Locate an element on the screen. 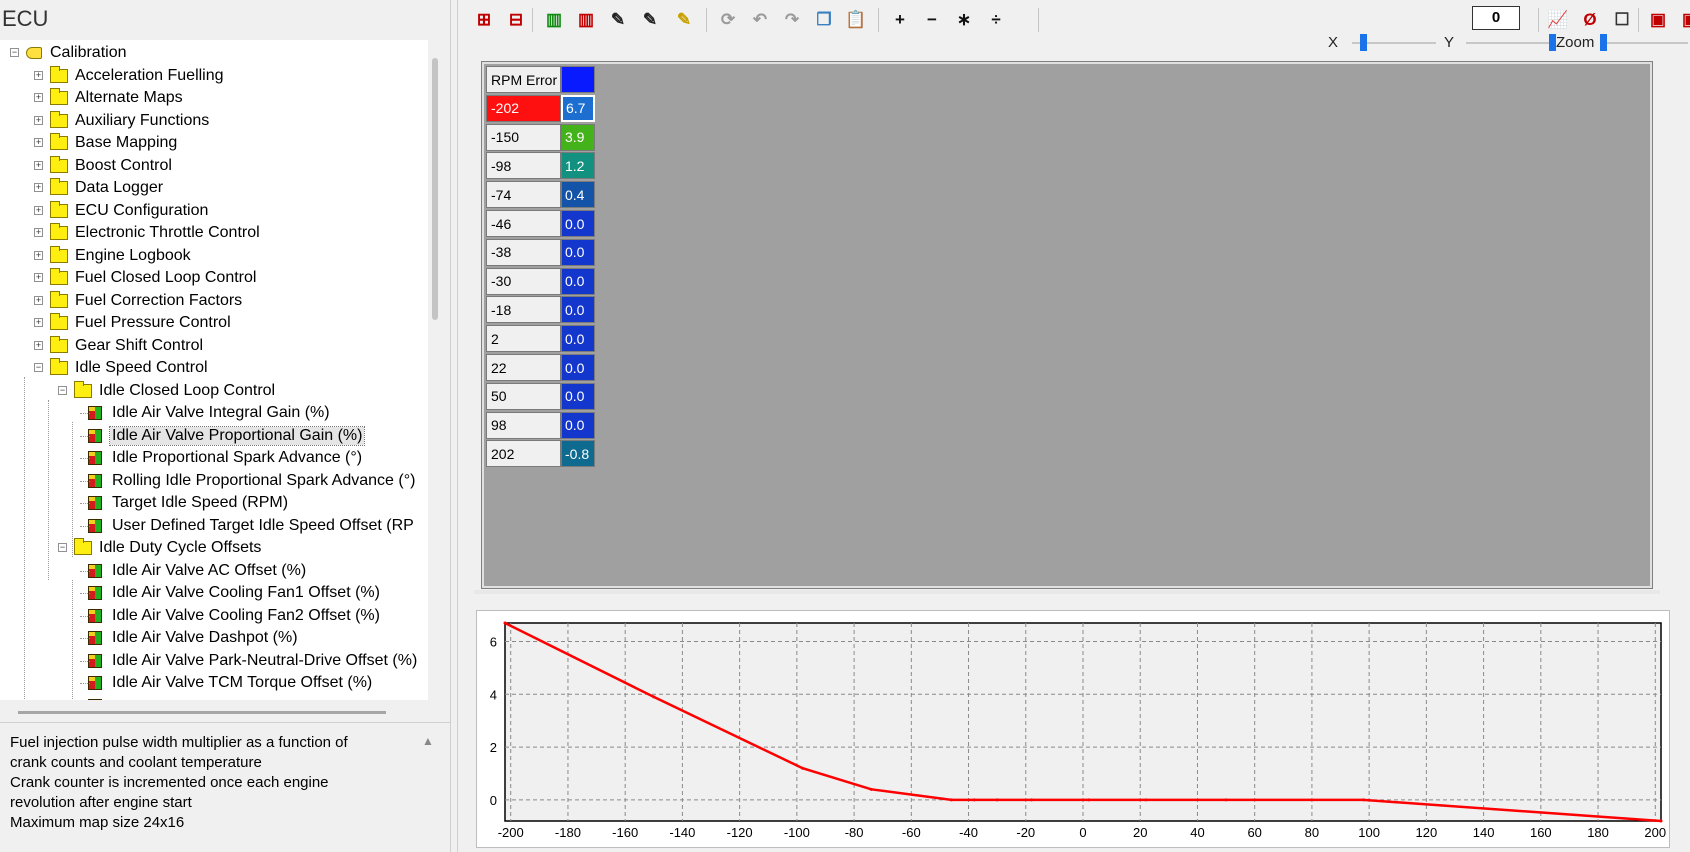 Image resolution: width=1690 pixels, height=852 pixels. redo-icon: ↷ is located at coordinates (792, 20).